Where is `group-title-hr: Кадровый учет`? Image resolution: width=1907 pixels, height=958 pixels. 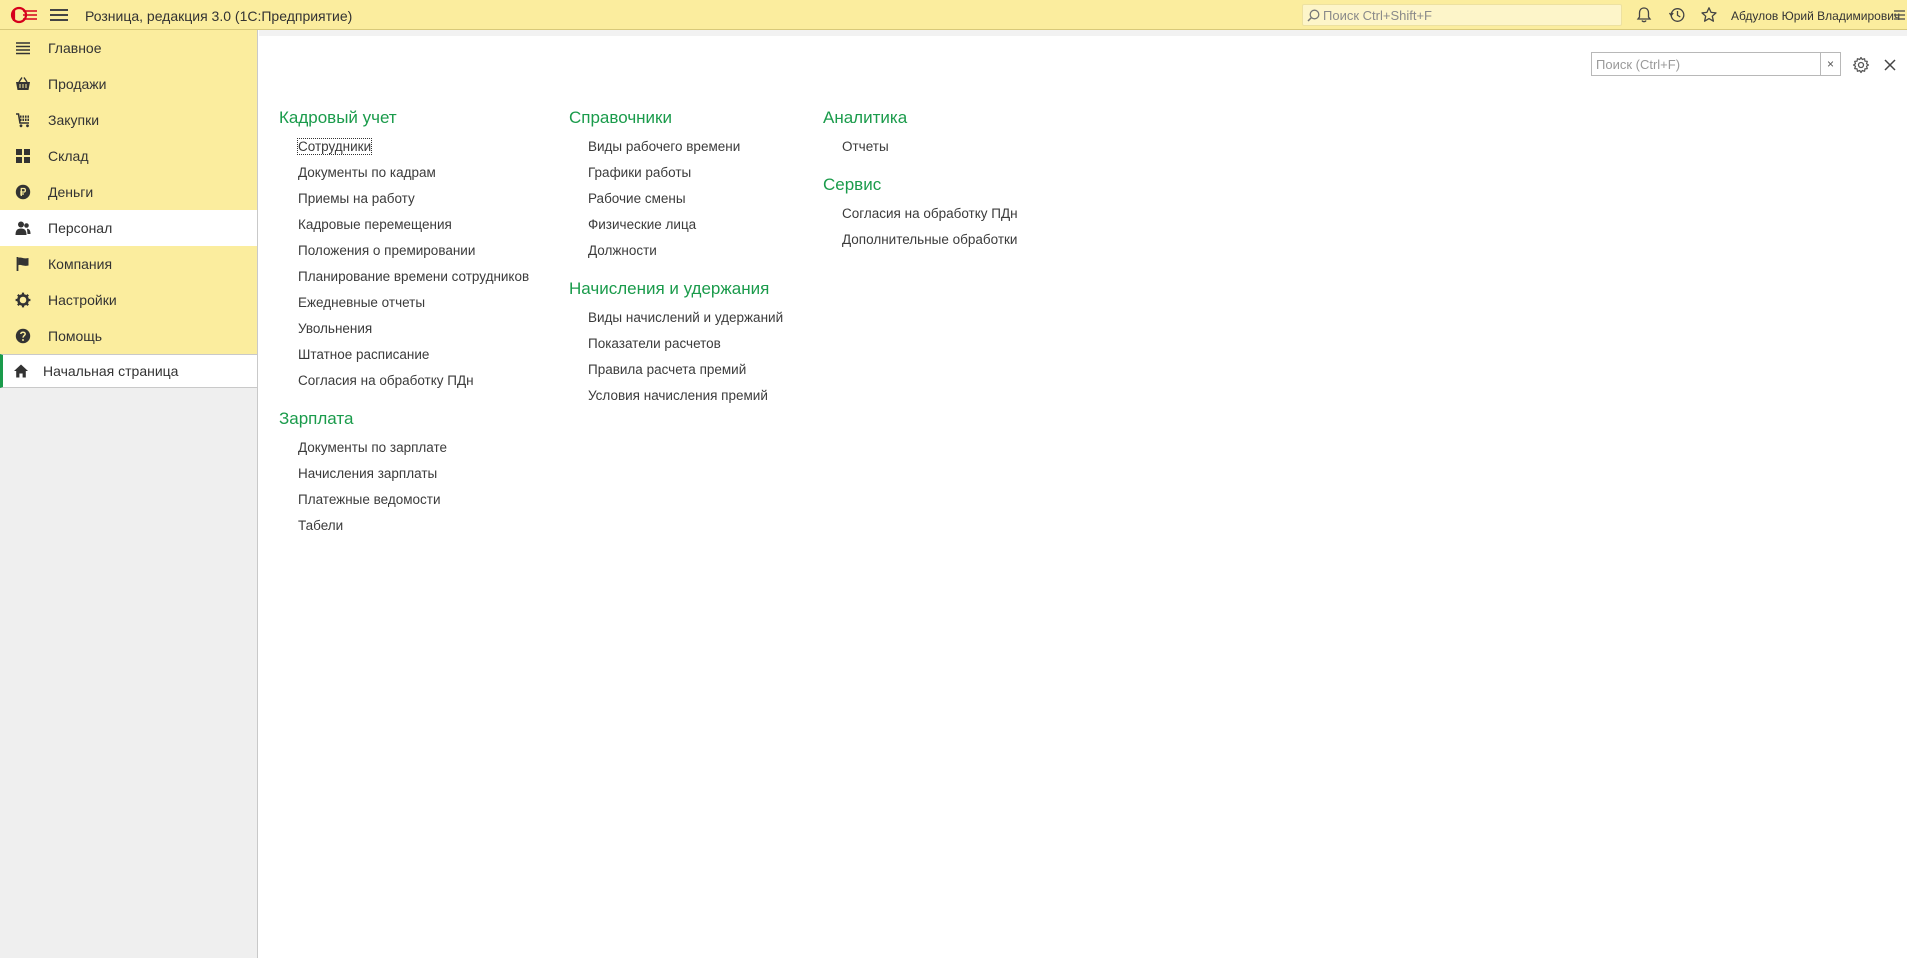
group-title-hr: Кадровый учет is located at coordinates (338, 117).